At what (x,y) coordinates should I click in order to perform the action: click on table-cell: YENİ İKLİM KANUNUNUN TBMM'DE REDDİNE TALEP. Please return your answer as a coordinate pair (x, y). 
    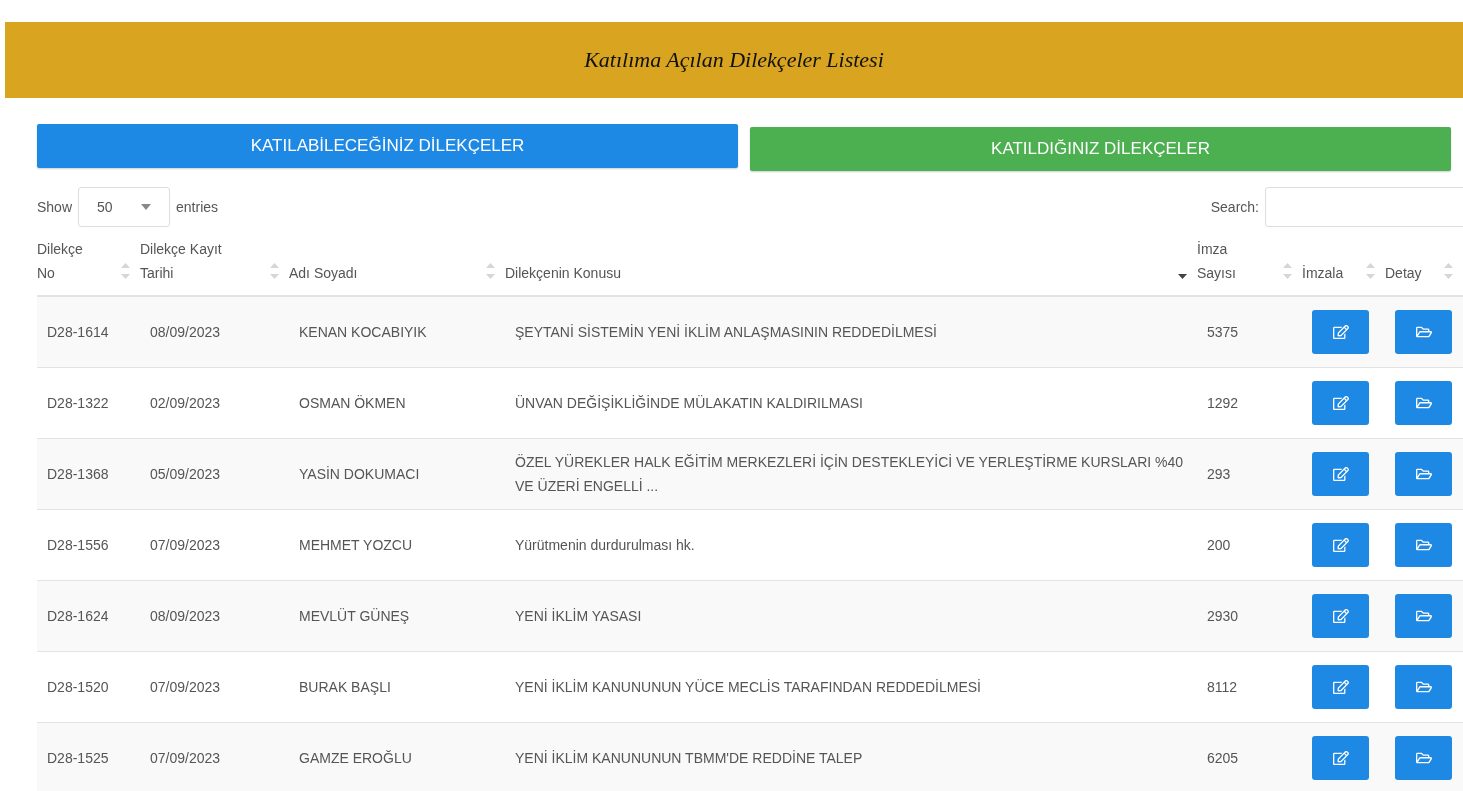
    Looking at the image, I should click on (689, 757).